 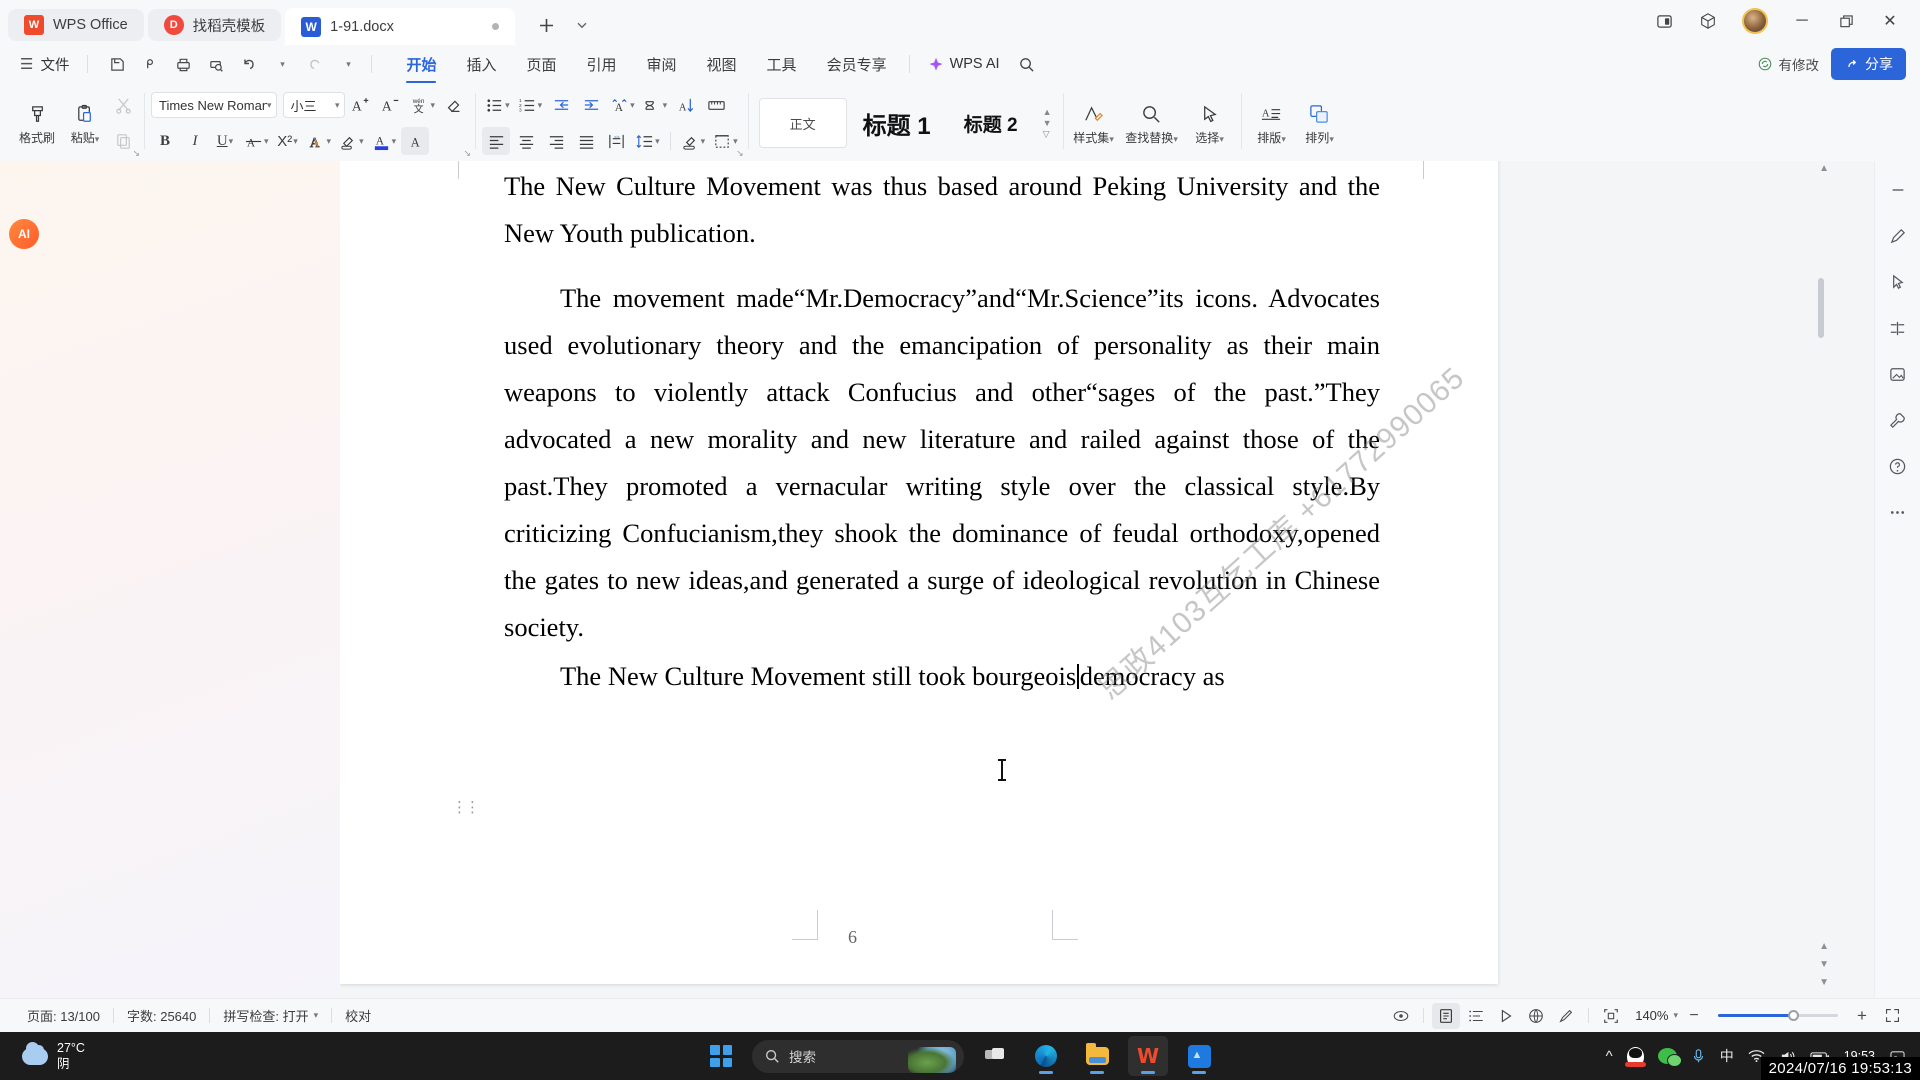 What do you see at coordinates (1446, 1015) in the screenshot?
I see `print-layout-icon` at bounding box center [1446, 1015].